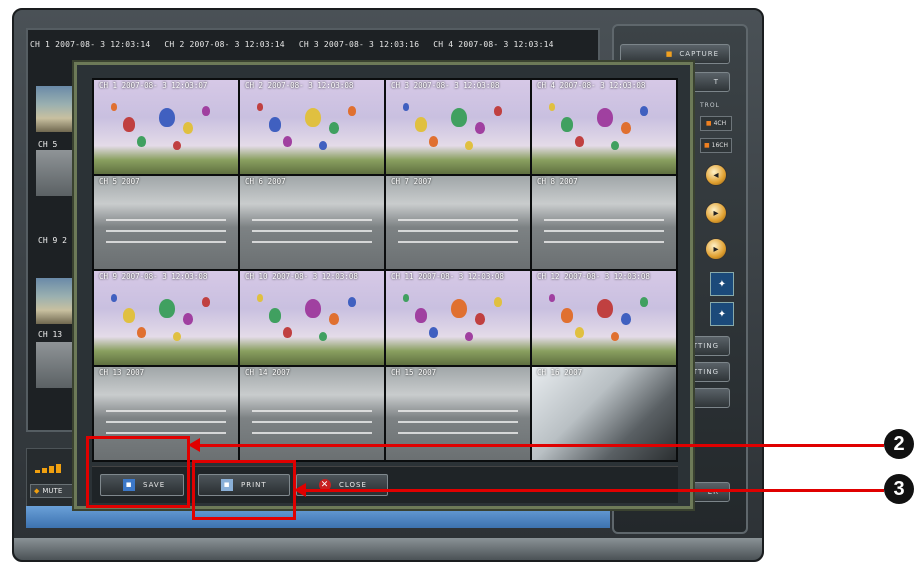 This screenshot has width=919, height=569. What do you see at coordinates (716, 249) in the screenshot?
I see `forward-icon: ▸` at bounding box center [716, 249].